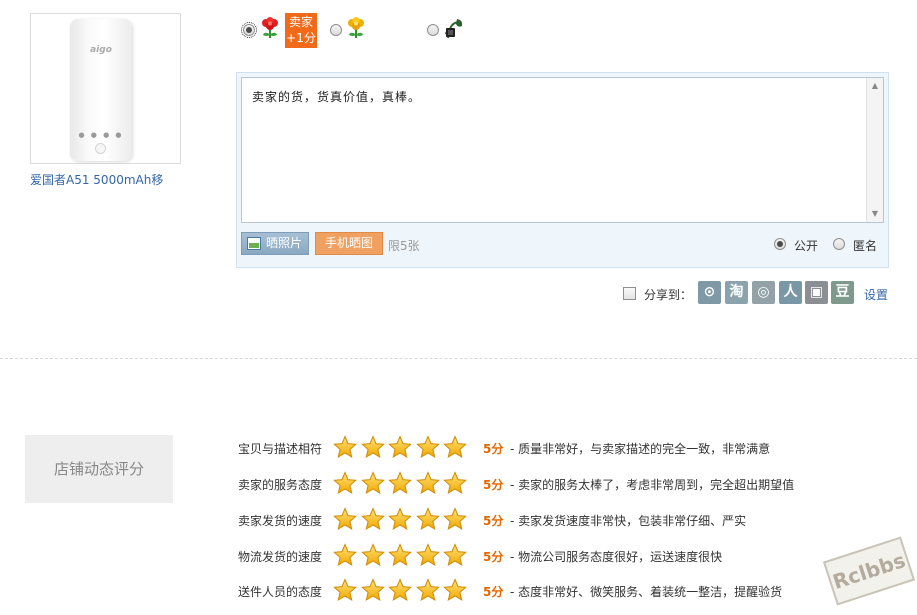 The height and width of the screenshot is (615, 917). Describe the element at coordinates (336, 30) in the screenshot. I see `rating-neutral-radio` at that location.